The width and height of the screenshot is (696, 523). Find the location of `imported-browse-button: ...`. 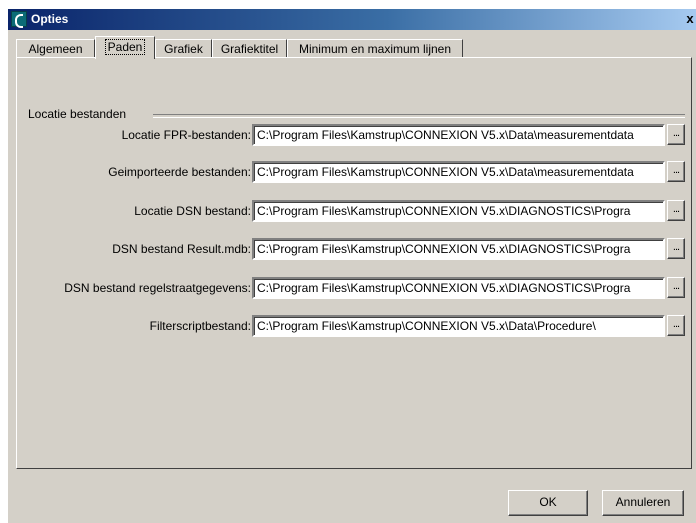

imported-browse-button: ... is located at coordinates (676, 171).